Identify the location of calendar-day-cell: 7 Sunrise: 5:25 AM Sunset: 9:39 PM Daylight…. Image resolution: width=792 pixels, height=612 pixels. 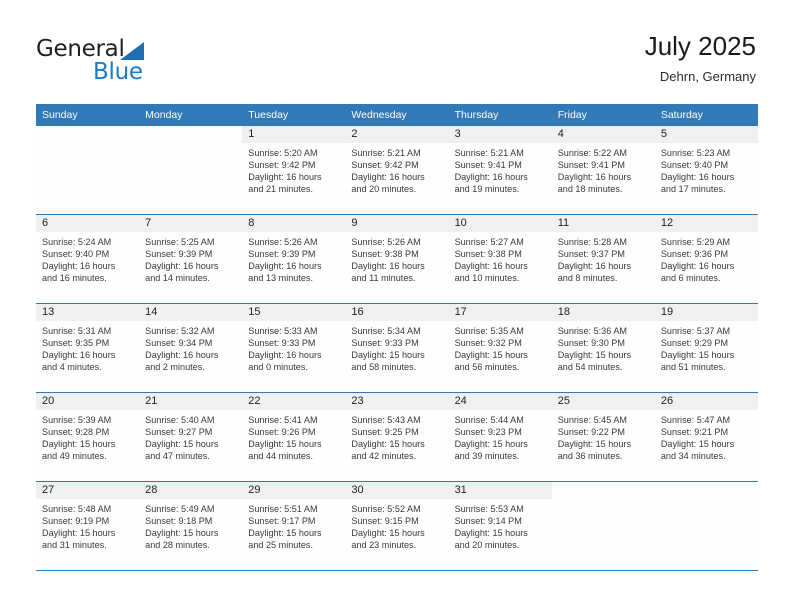
(191, 259).